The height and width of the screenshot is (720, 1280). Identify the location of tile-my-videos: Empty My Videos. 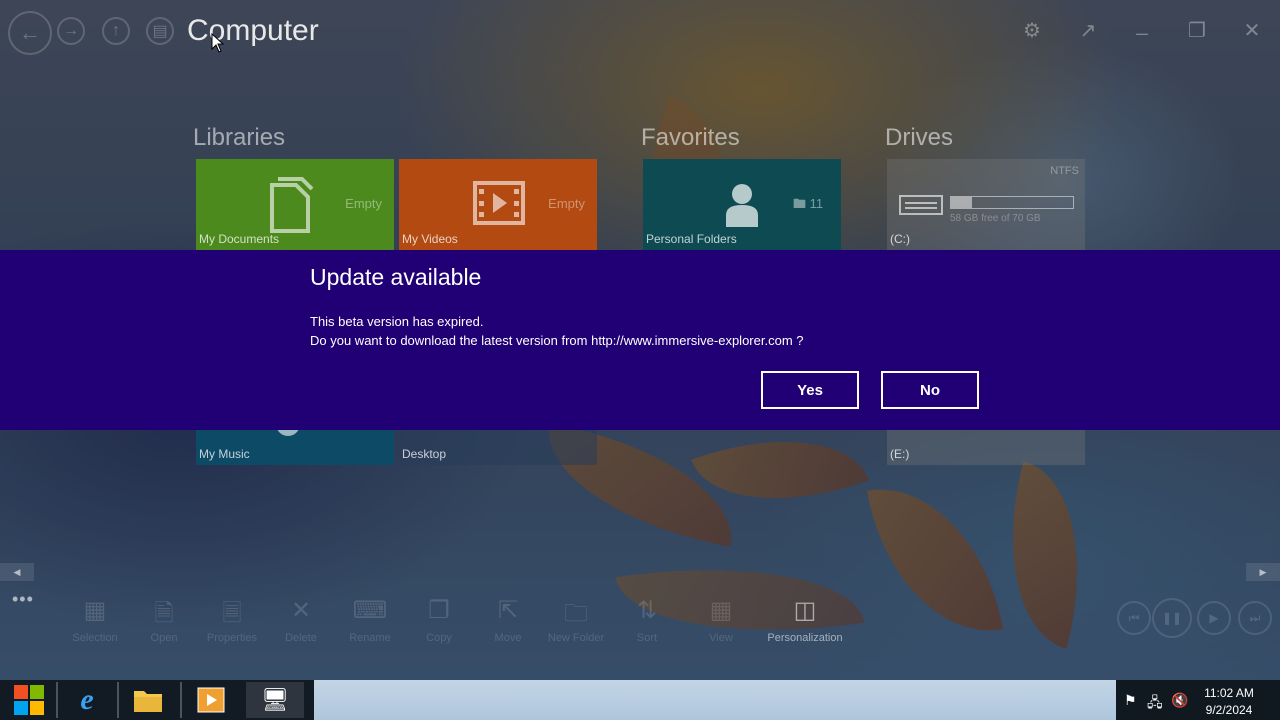
(498, 204).